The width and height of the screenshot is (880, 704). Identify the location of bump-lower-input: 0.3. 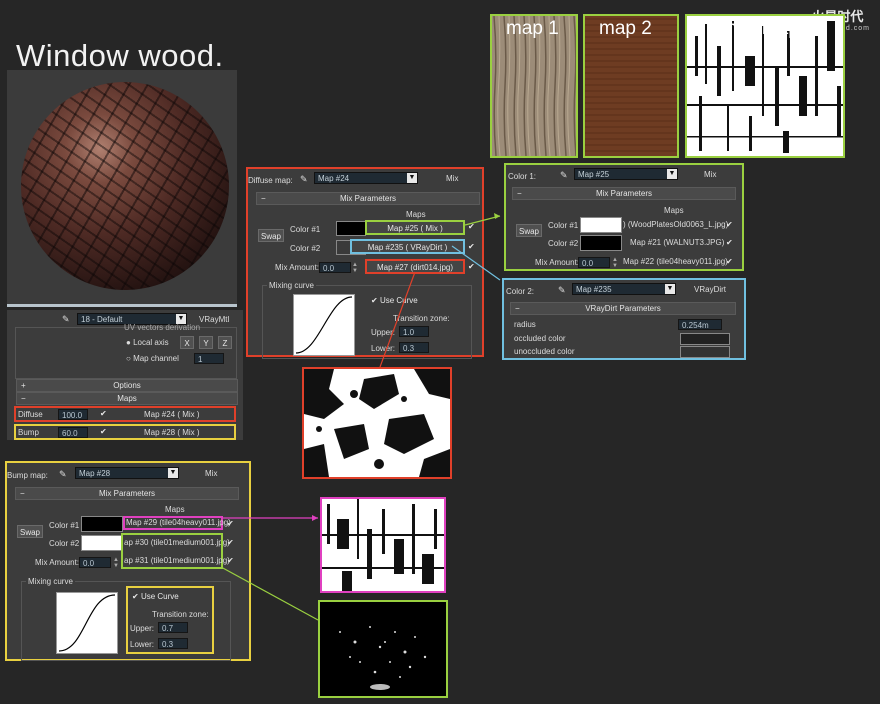
(173, 643).